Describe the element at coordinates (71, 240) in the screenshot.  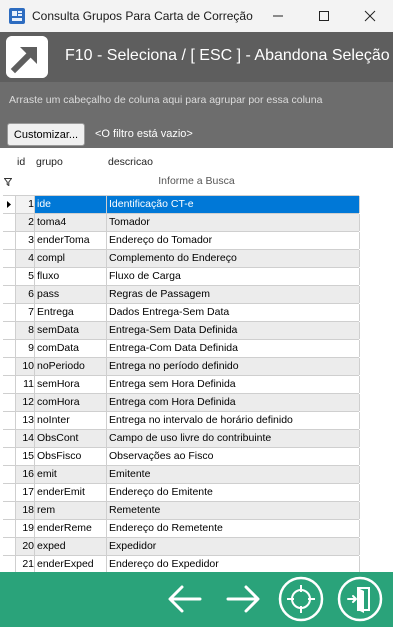
I see `cell-grupo: enderToma` at that location.